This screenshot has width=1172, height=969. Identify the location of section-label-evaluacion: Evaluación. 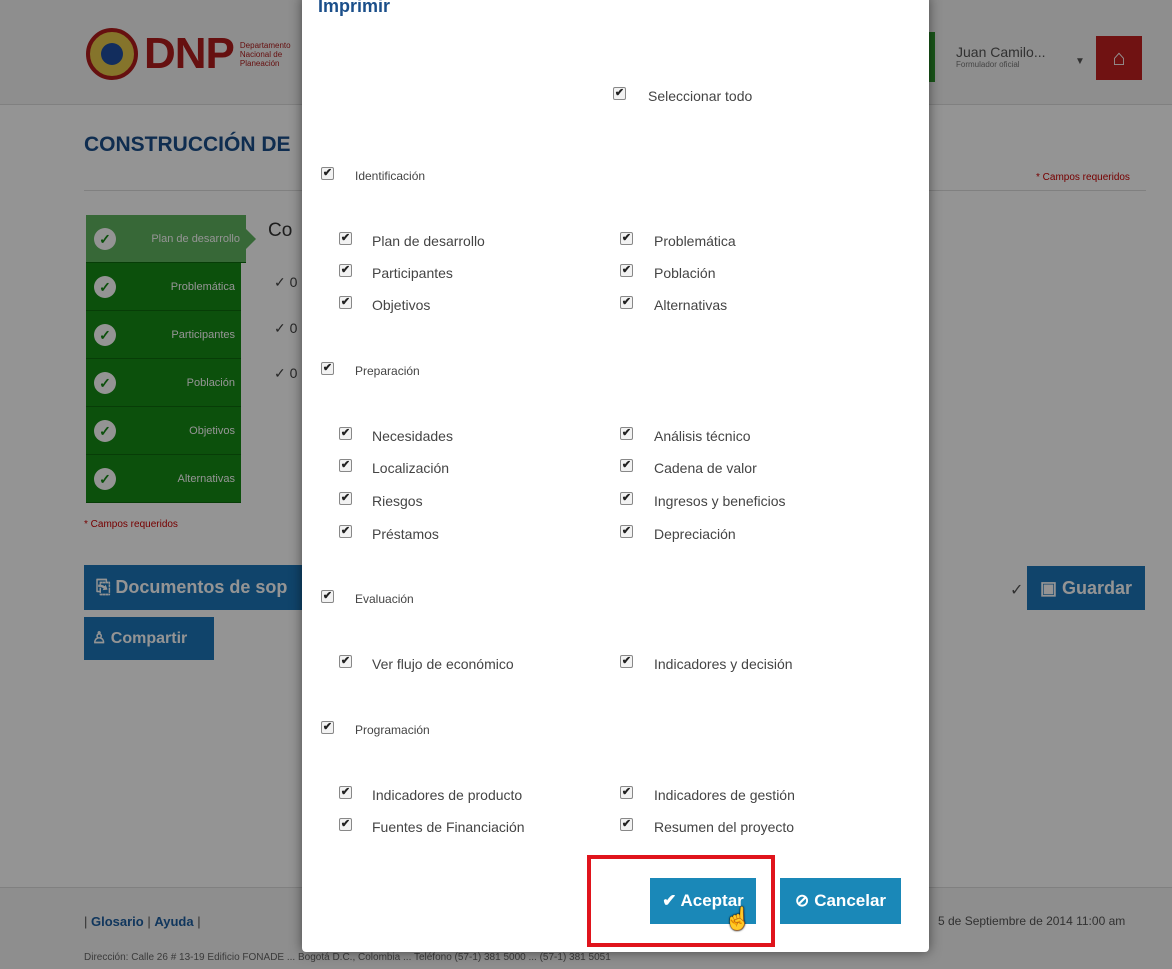
(384, 599).